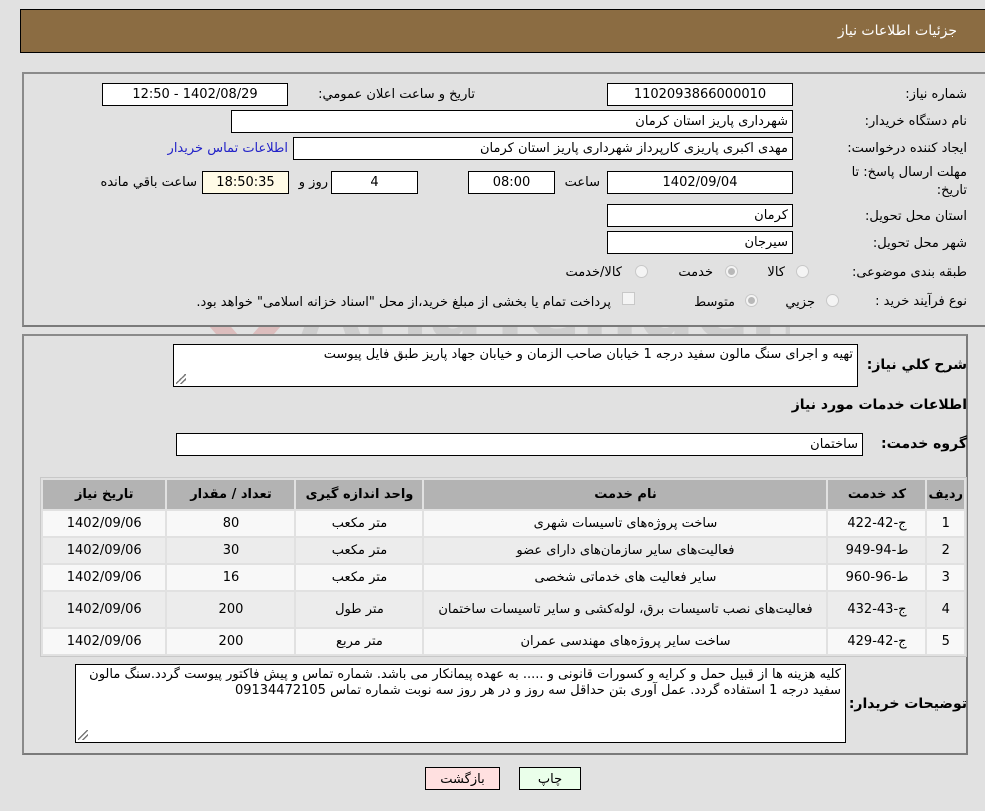 The image size is (985, 811). I want to click on requester-label: ایجاد کننده درخواست:, so click(907, 148).